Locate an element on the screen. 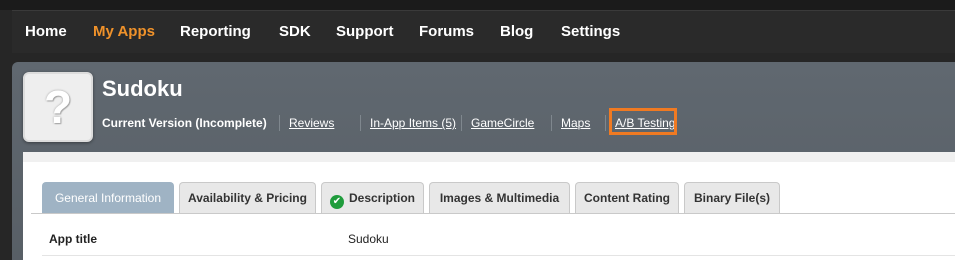 Image resolution: width=955 pixels, height=260 pixels. tab-label: General Information is located at coordinates (108, 198).